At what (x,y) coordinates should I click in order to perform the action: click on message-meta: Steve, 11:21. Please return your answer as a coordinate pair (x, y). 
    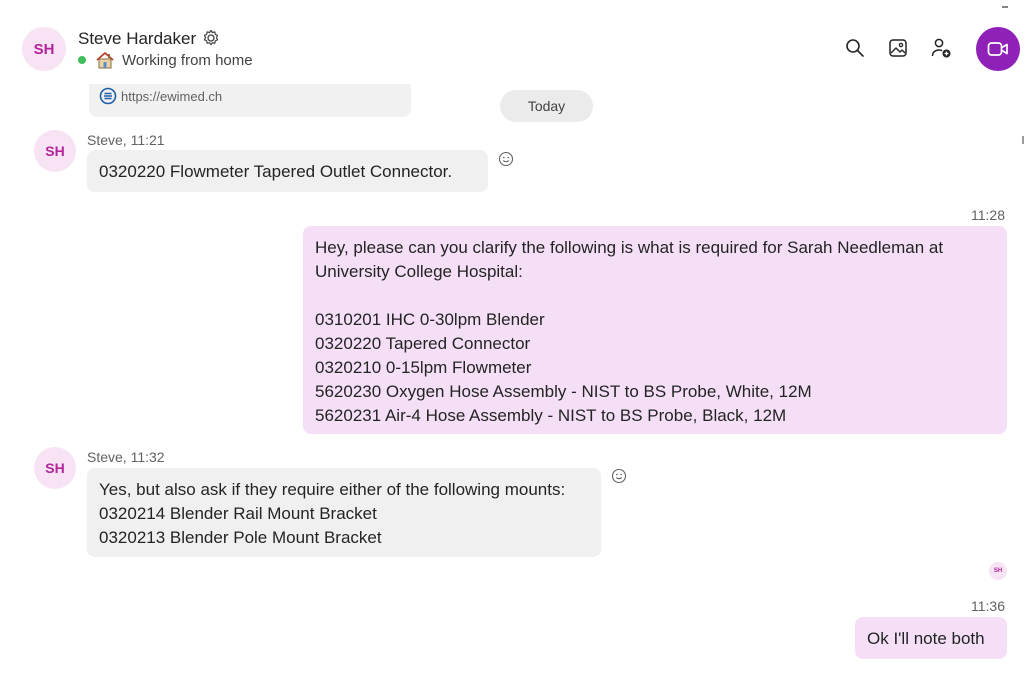
    Looking at the image, I should click on (126, 140).